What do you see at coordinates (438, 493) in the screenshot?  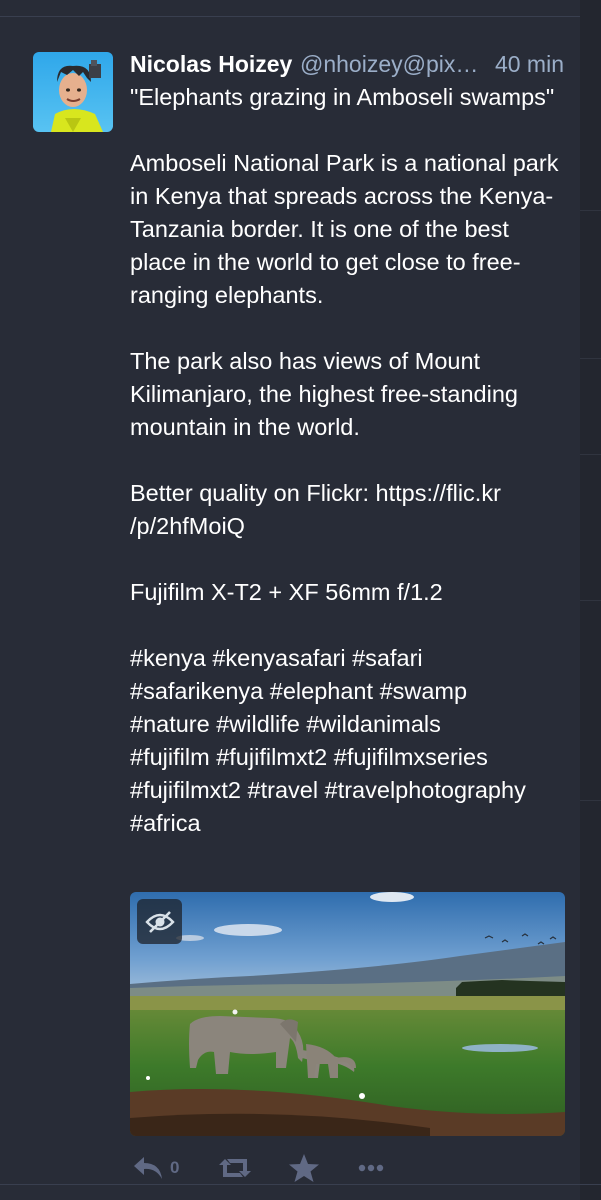 I see `flickr-link-part: https://flic.kr` at bounding box center [438, 493].